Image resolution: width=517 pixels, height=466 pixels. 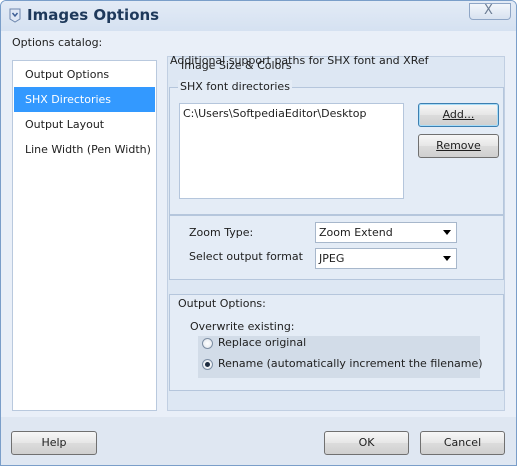 I want to click on cancel-button-label: Cancel, so click(x=462, y=442).